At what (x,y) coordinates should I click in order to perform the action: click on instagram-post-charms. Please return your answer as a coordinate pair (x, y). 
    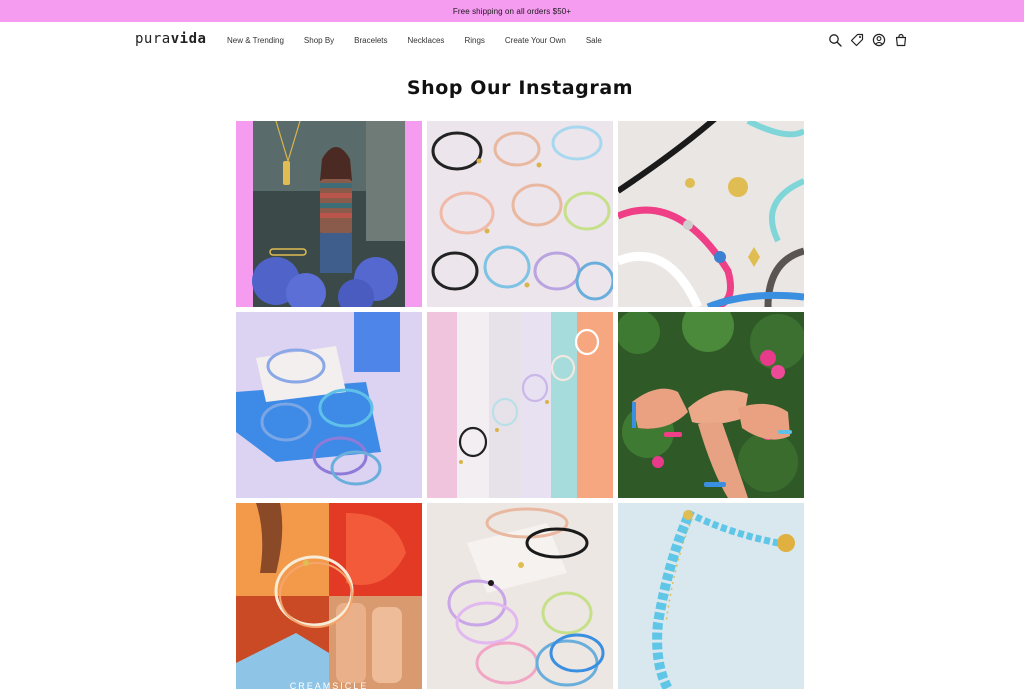
    Looking at the image, I should click on (711, 214).